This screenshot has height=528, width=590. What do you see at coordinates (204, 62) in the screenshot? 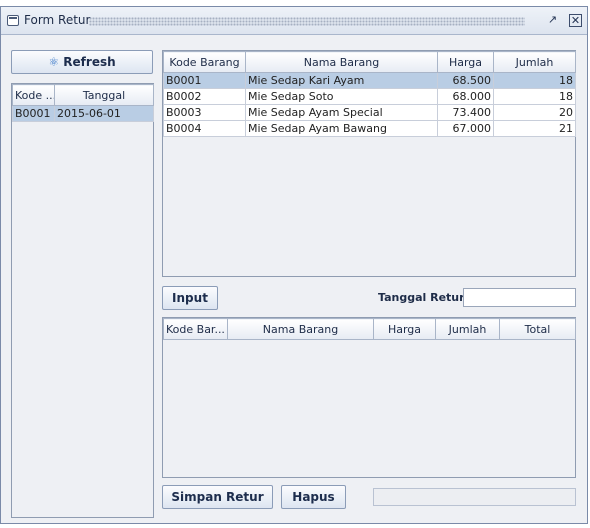
I see `col-header-kode-barang: Kode Barang` at bounding box center [204, 62].